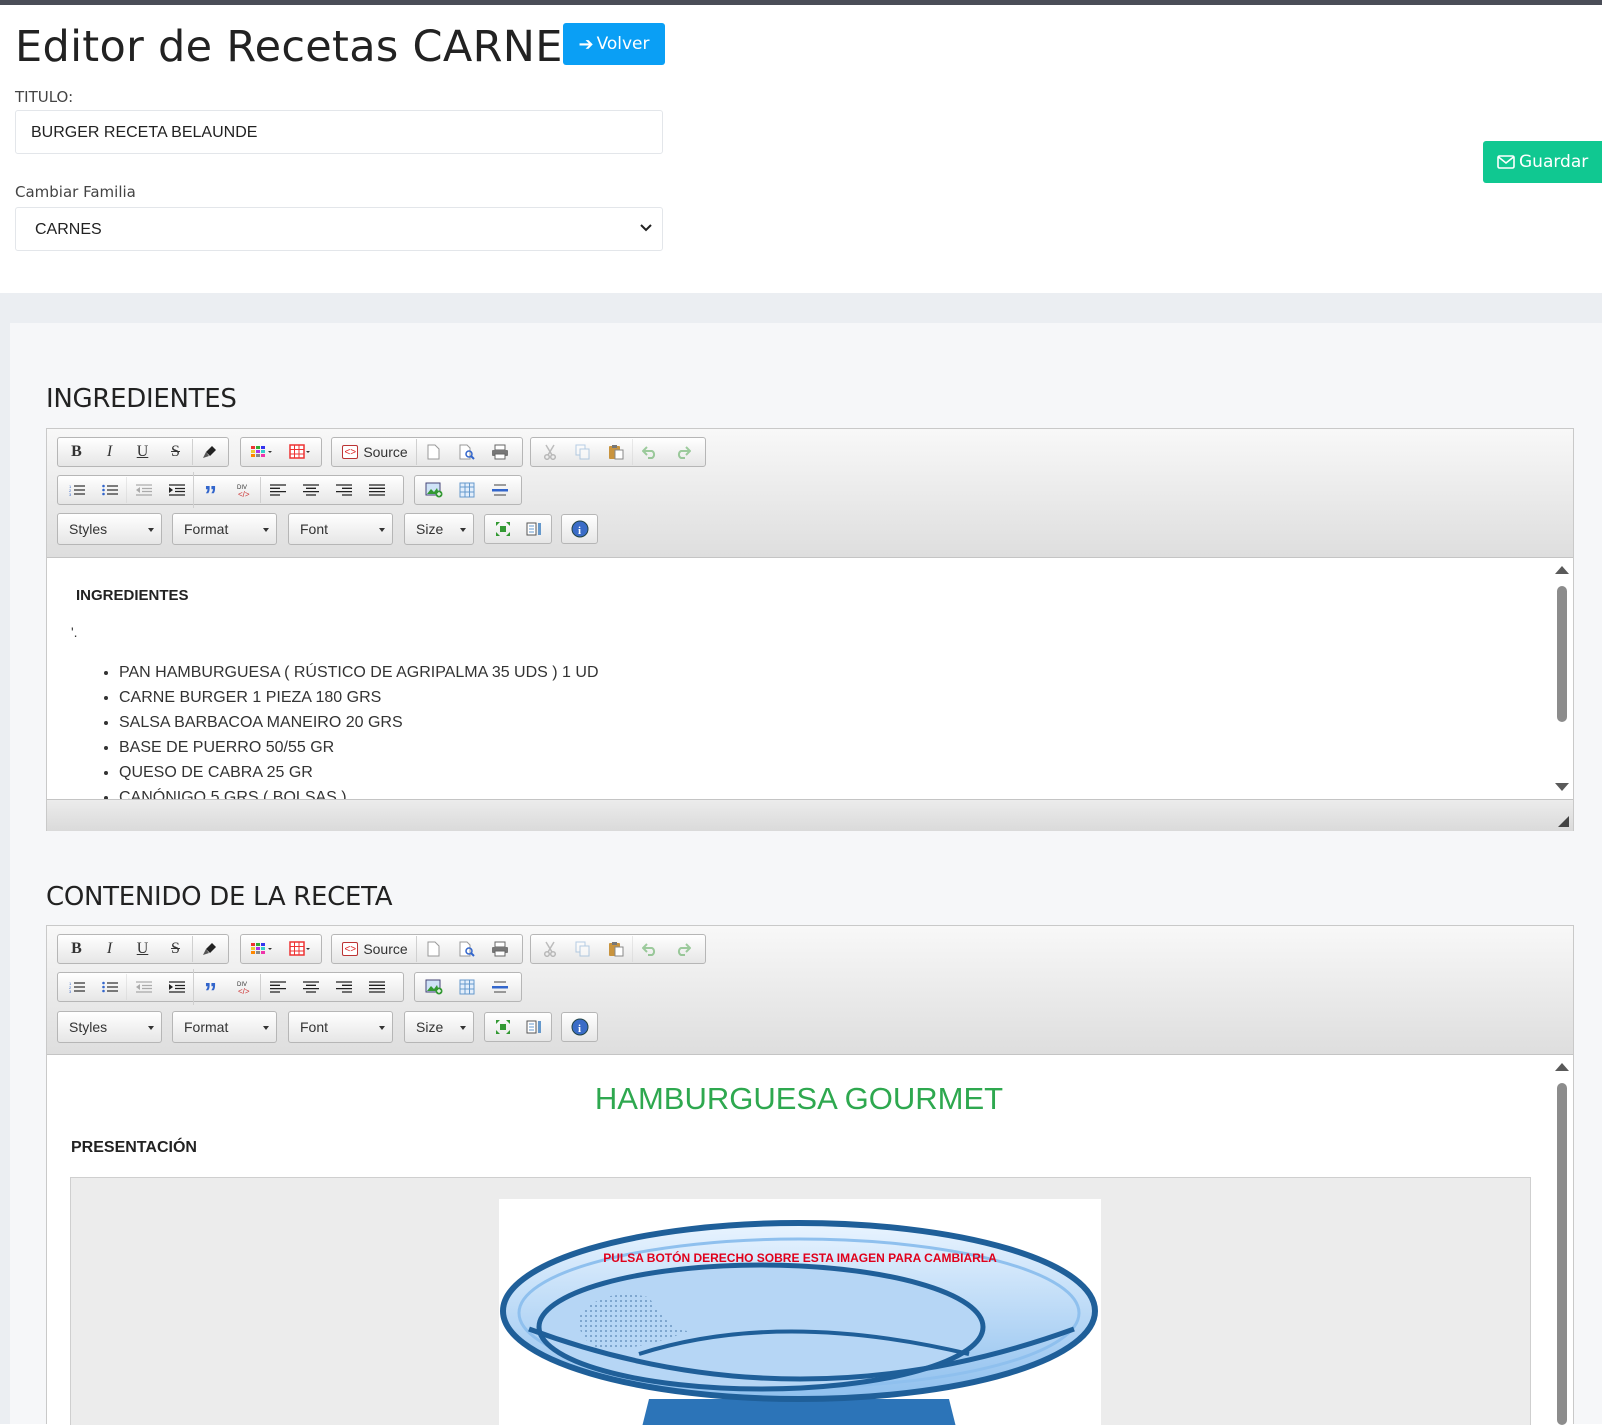 The width and height of the screenshot is (1602, 1425). What do you see at coordinates (614, 44) in the screenshot?
I see `back-button: ➔ Volver` at bounding box center [614, 44].